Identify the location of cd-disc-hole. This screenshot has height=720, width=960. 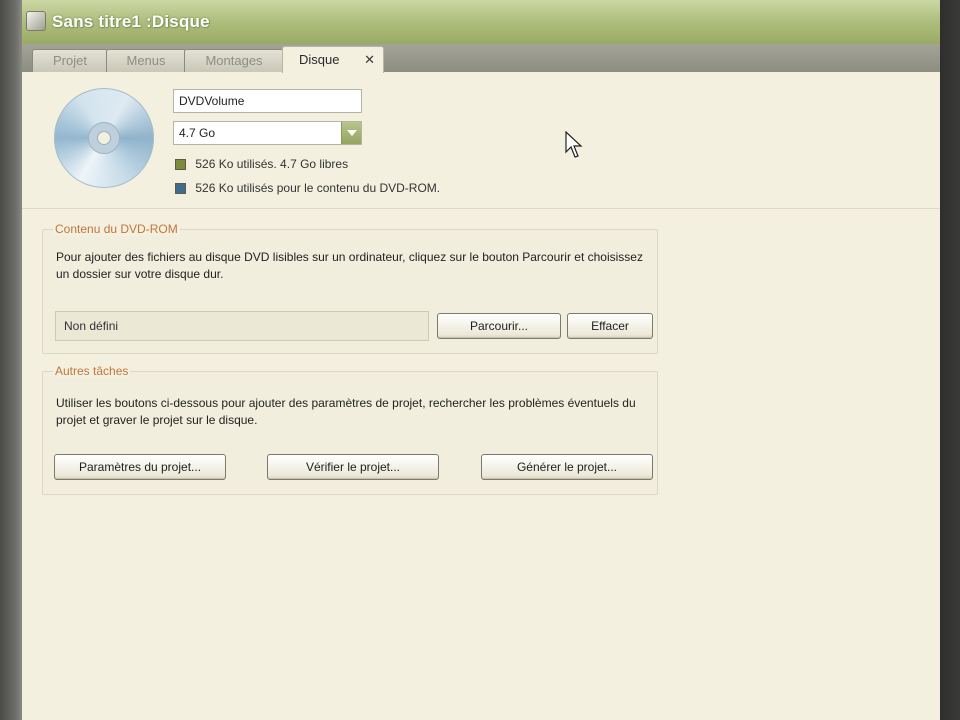
(104, 138).